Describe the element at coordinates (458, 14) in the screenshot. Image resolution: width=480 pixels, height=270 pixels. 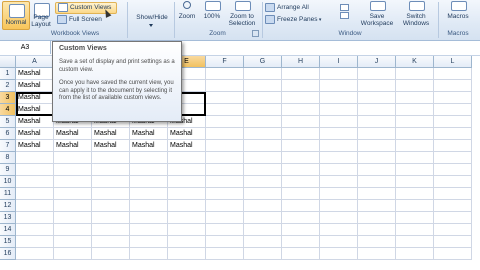
I see `macros-button: Macros` at that location.